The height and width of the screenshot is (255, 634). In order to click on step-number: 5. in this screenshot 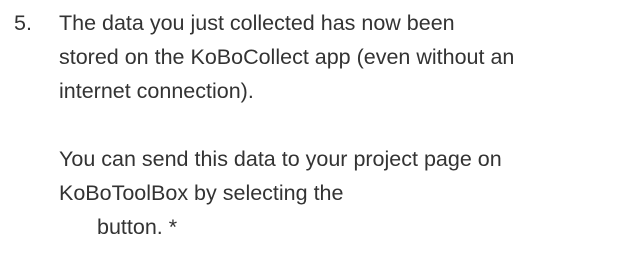, I will do `click(23, 23)`.